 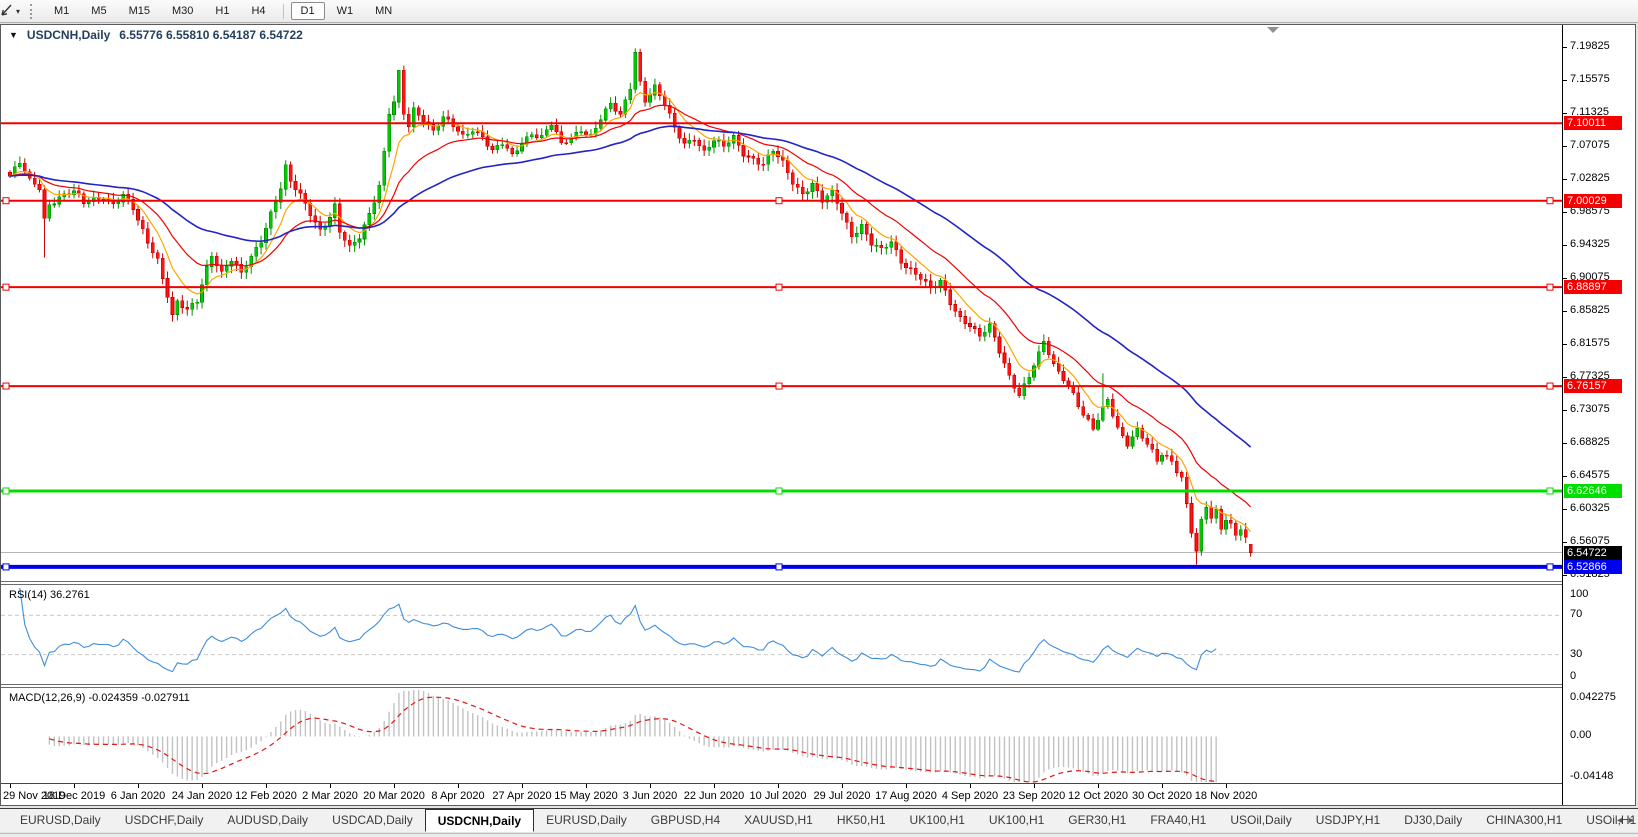 I want to click on timeframe-button-mn: MN, so click(x=383, y=11).